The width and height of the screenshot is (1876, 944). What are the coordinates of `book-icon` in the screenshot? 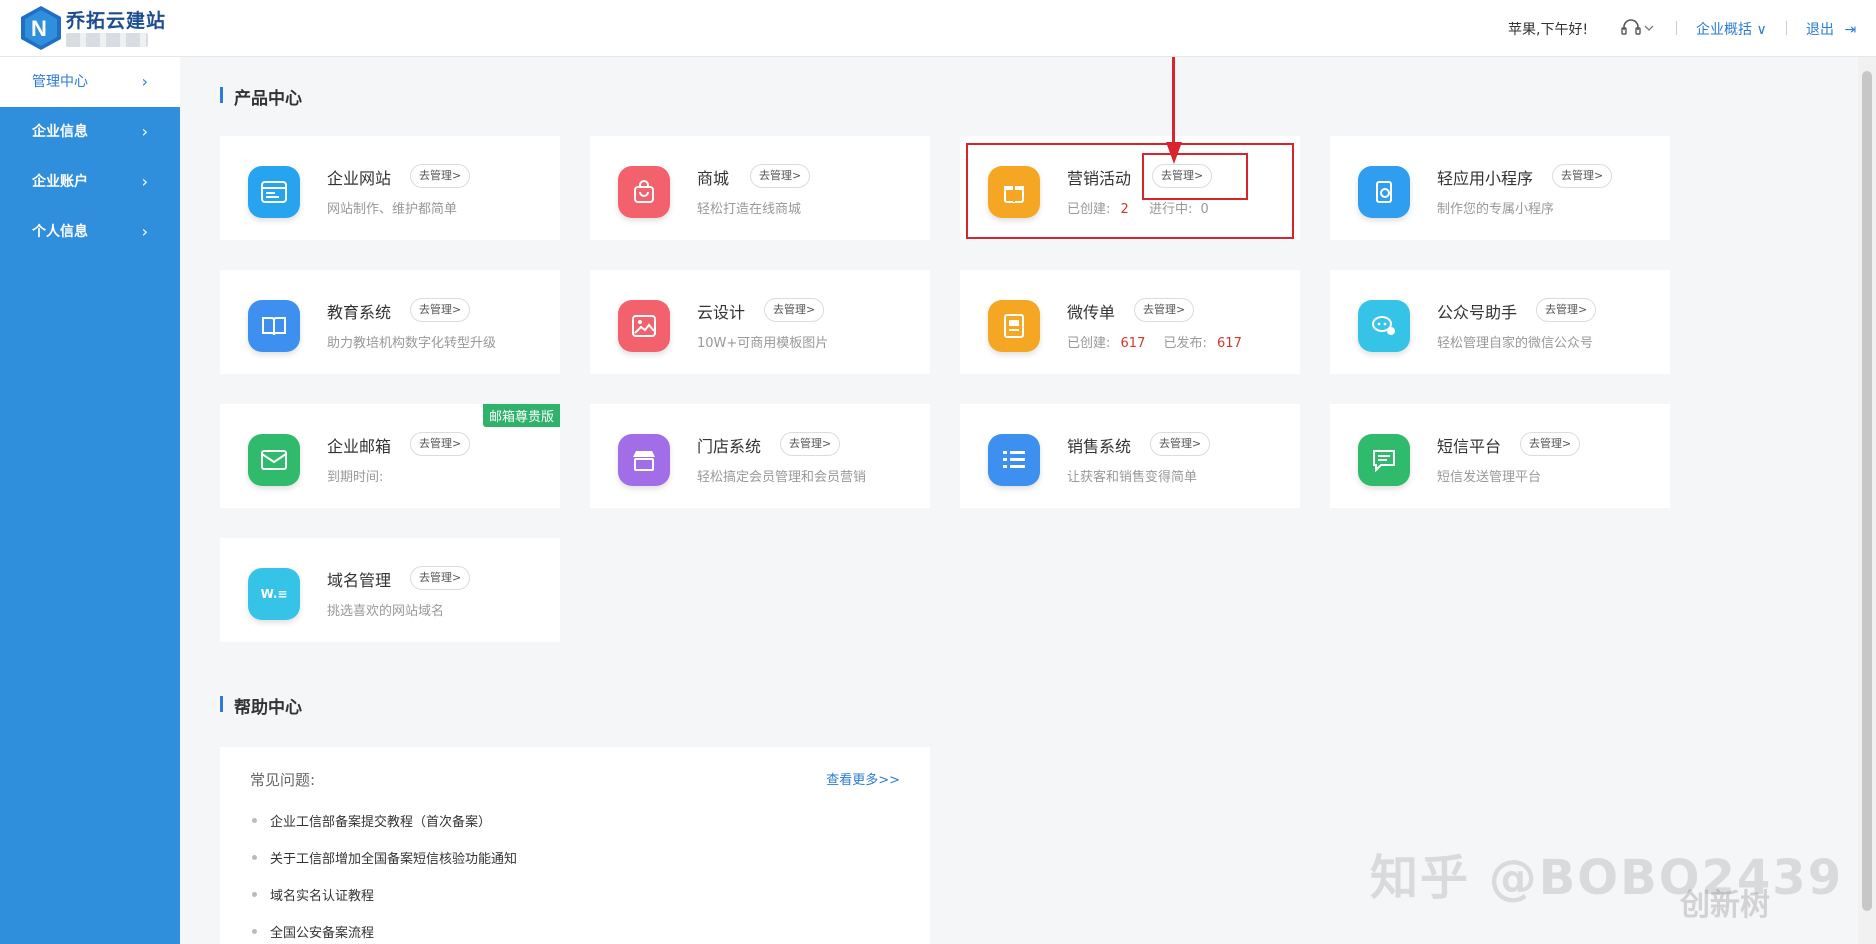 It's located at (274, 326).